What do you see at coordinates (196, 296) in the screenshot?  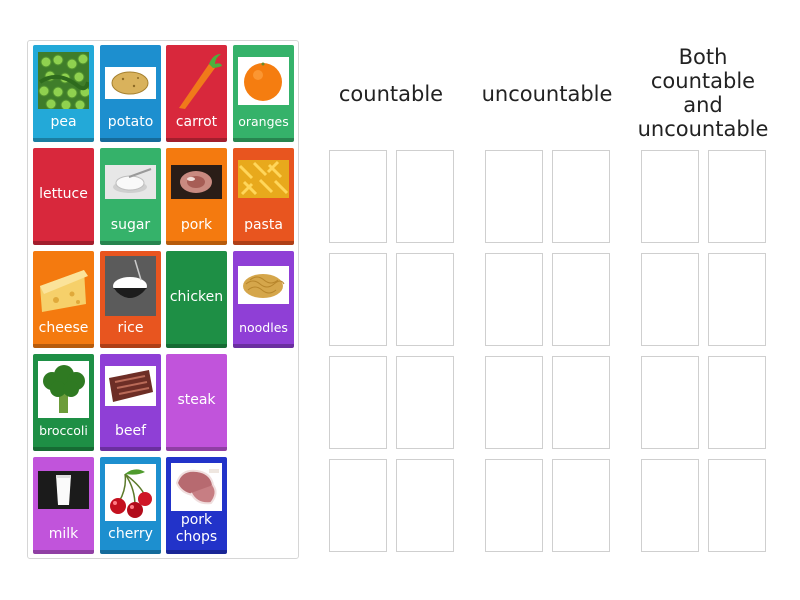 I see `card-label: chicken` at bounding box center [196, 296].